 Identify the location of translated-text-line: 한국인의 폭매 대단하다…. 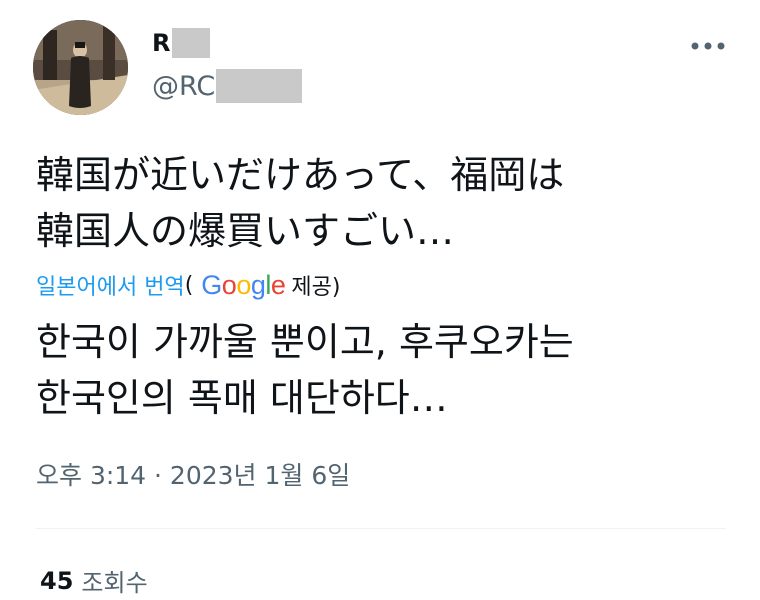
(242, 398).